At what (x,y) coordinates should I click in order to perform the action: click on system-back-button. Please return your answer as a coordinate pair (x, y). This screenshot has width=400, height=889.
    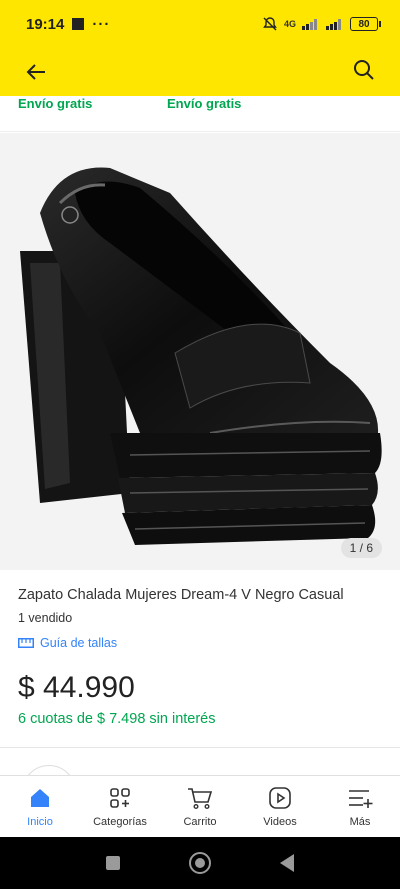
    Looking at the image, I should click on (287, 863).